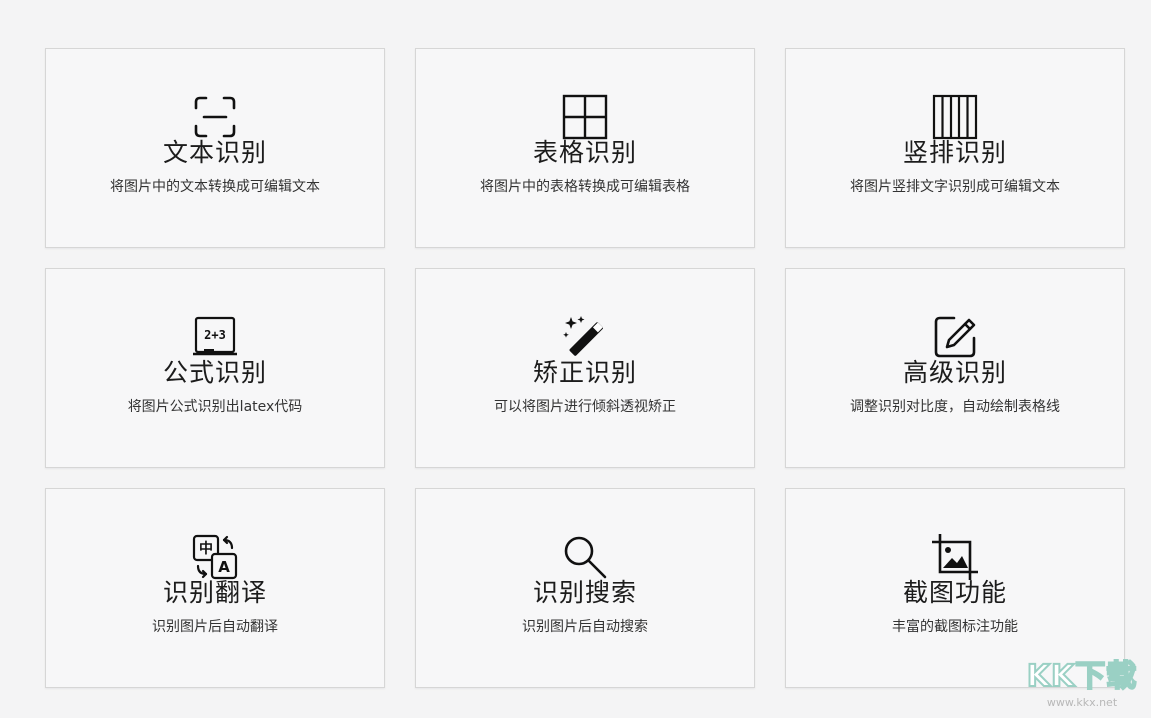  Describe the element at coordinates (1082, 676) in the screenshot. I see `watermark-logo: KK下载` at that location.